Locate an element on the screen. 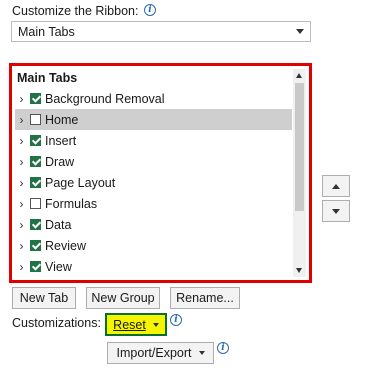 Image resolution: width=369 pixels, height=374 pixels. tree-row-label: Data is located at coordinates (58, 224).